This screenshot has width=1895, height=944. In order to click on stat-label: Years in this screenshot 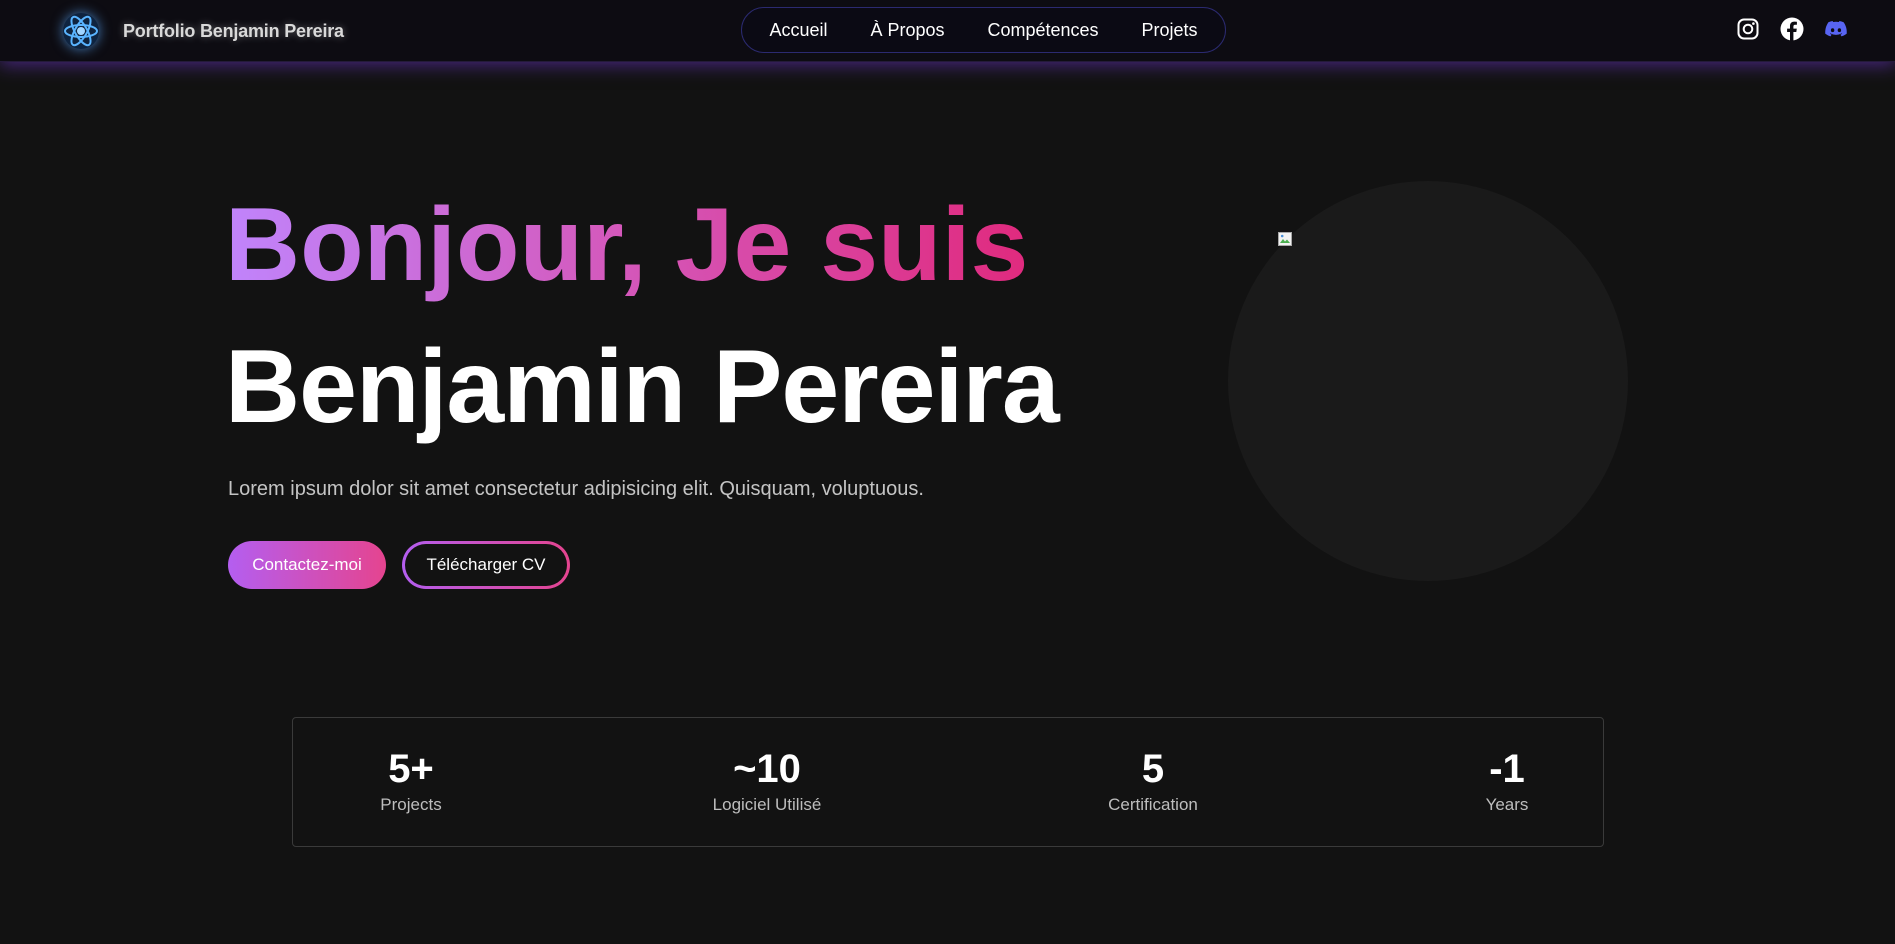, I will do `click(1507, 804)`.